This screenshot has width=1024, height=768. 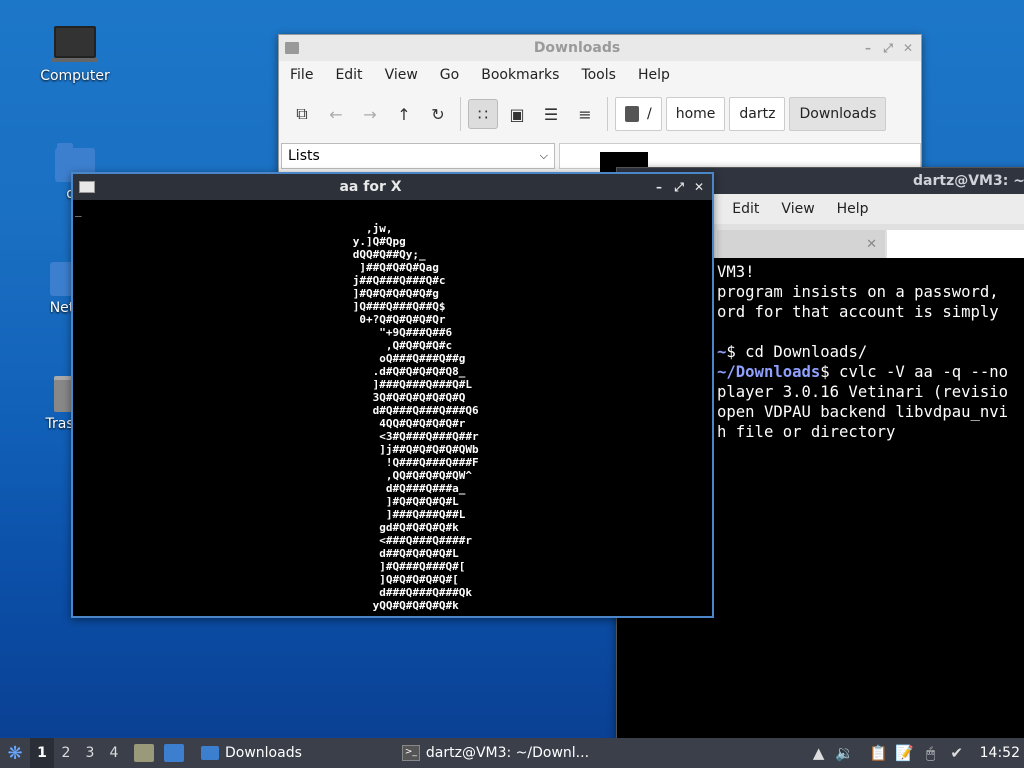 I want to click on file-manager-toolbar: ⧉ ← → ↑ ↻ ∷ ▣ ☰ ≡ / home dartz Downloads, so click(x=600, y=114).